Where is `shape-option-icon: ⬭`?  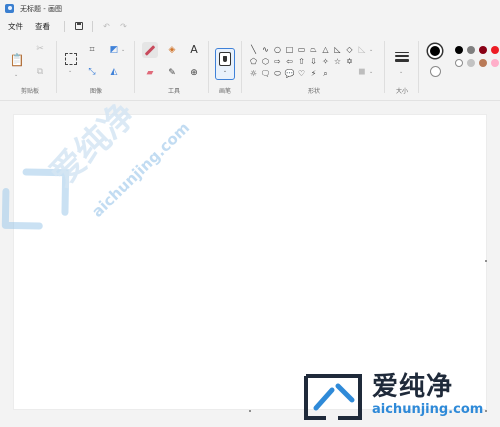 shape-option-icon: ⬭ is located at coordinates (277, 73).